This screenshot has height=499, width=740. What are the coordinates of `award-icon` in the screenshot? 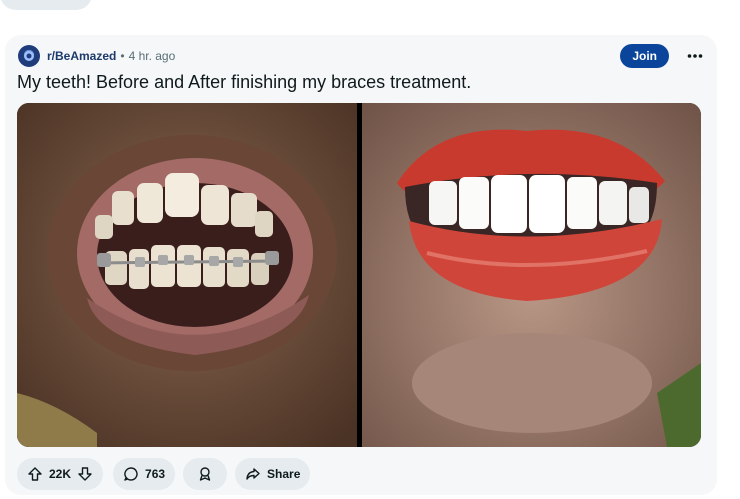 It's located at (205, 474).